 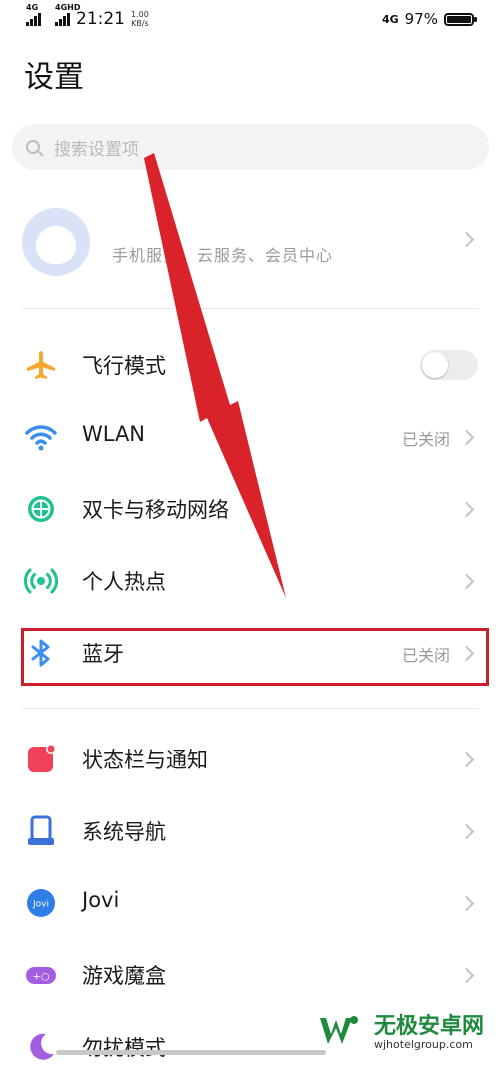 What do you see at coordinates (42, 758) in the screenshot?
I see `notification-icon` at bounding box center [42, 758].